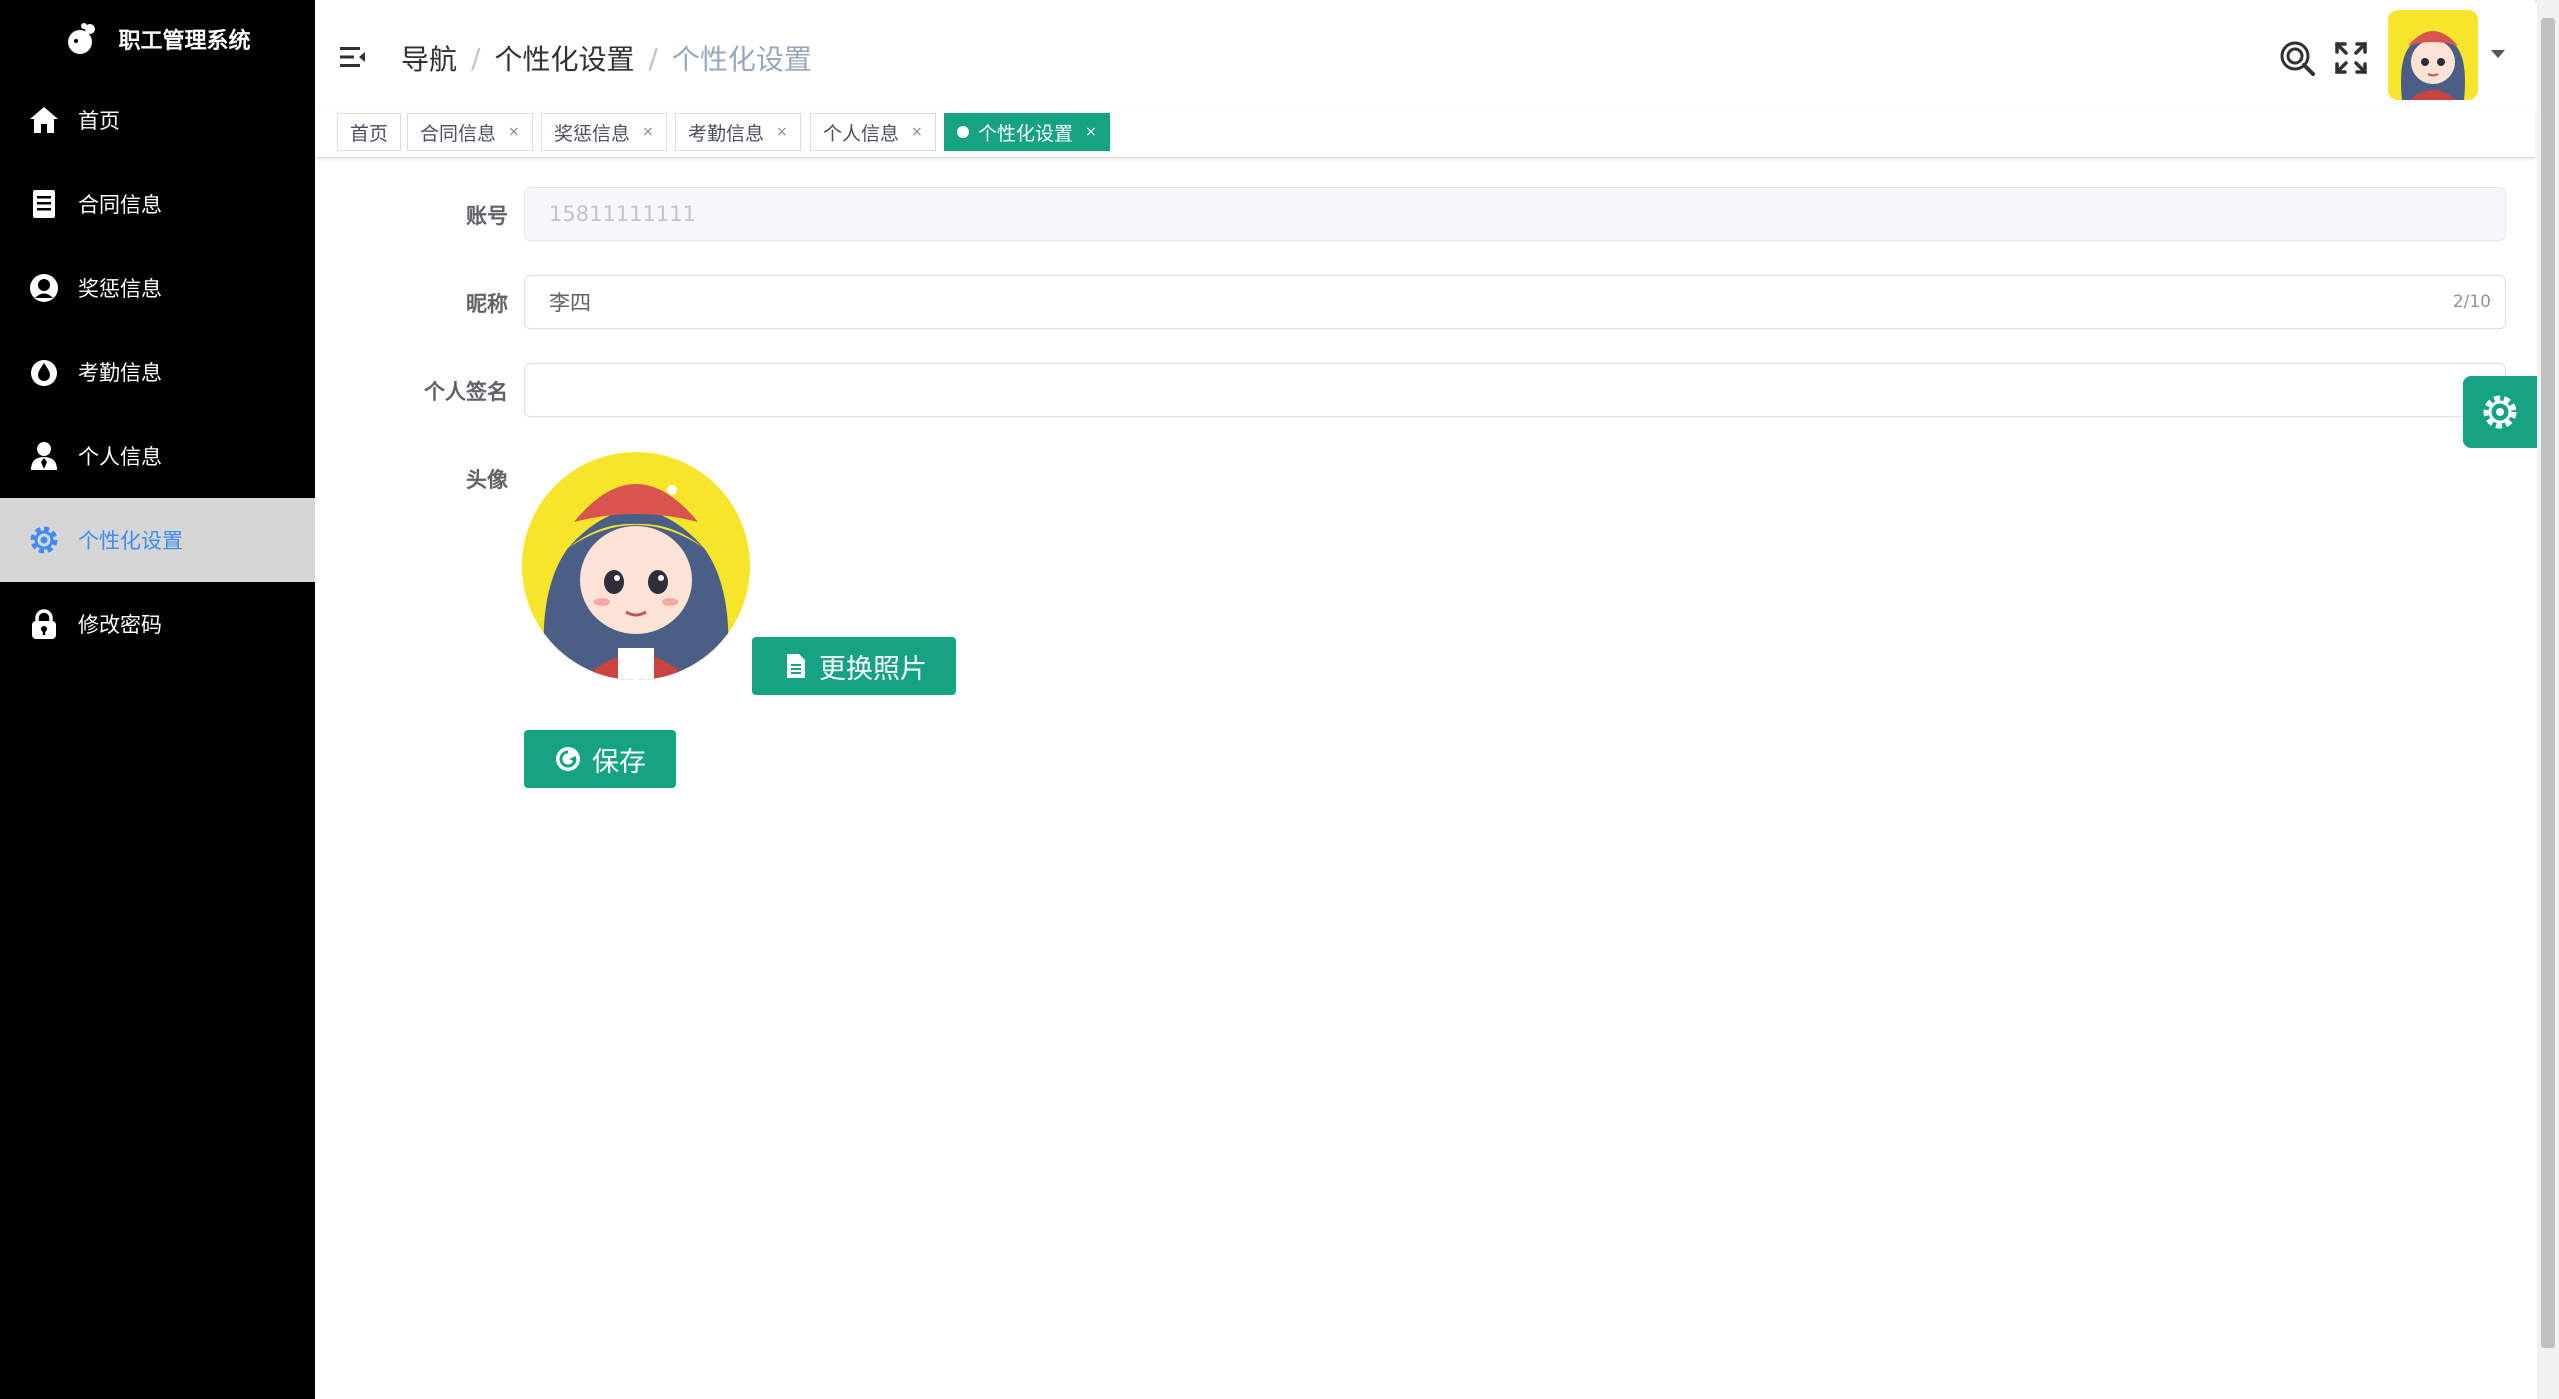 The height and width of the screenshot is (1399, 2559). Describe the element at coordinates (120, 625) in the screenshot. I see `sidebar-item-label: 修改密码` at that location.